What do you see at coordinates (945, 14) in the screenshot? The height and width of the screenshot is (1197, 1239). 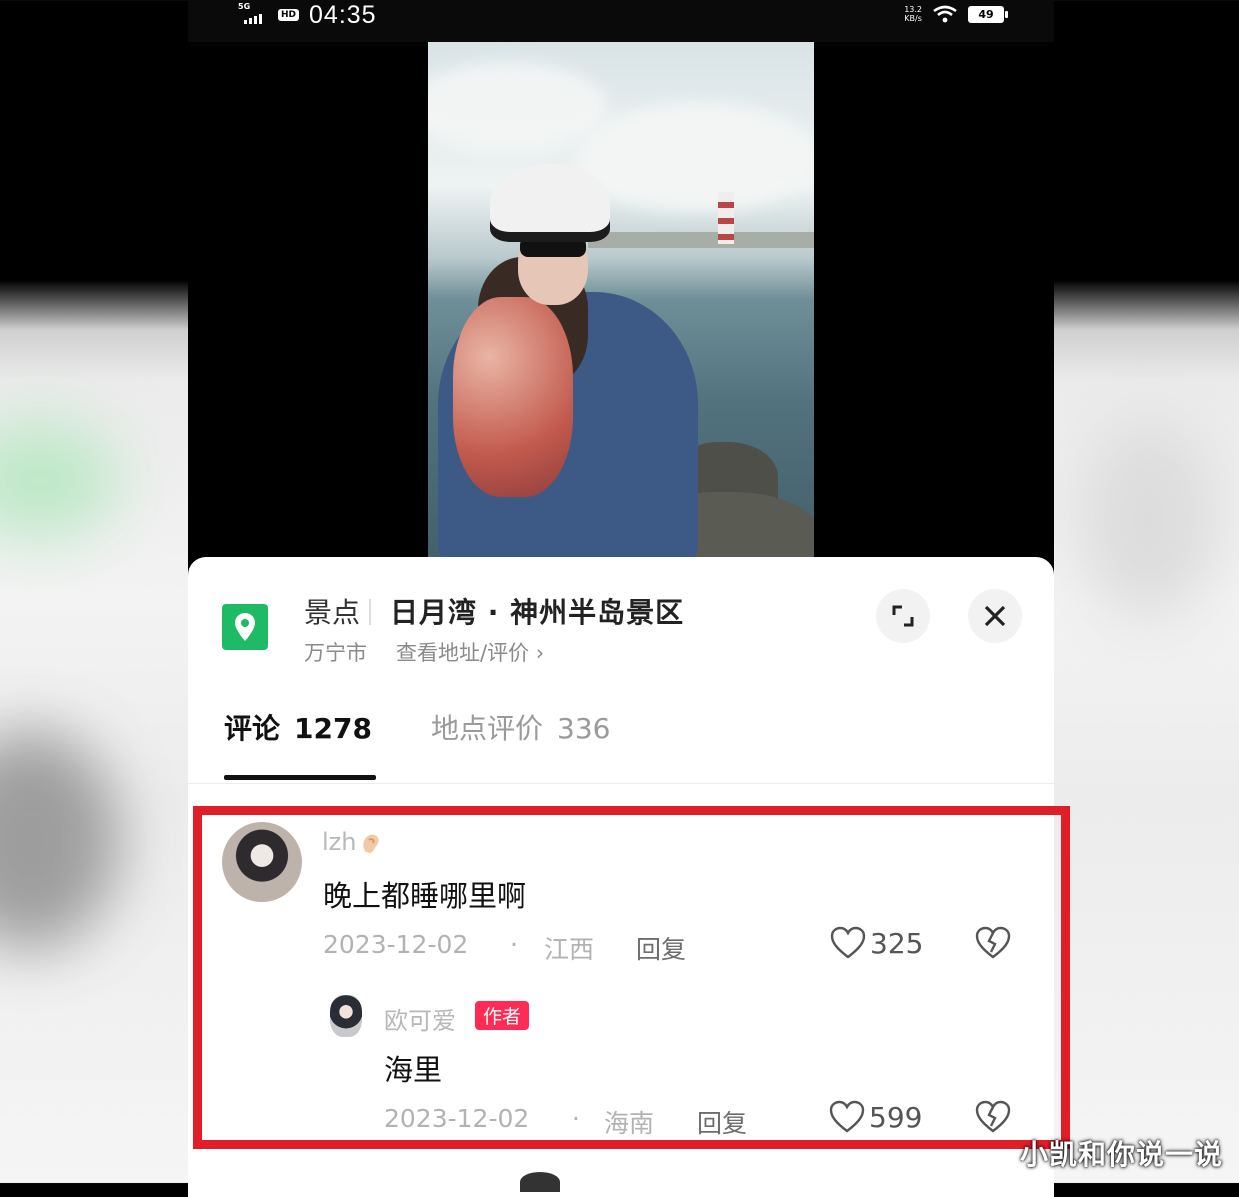 I see `wifi-icon` at bounding box center [945, 14].